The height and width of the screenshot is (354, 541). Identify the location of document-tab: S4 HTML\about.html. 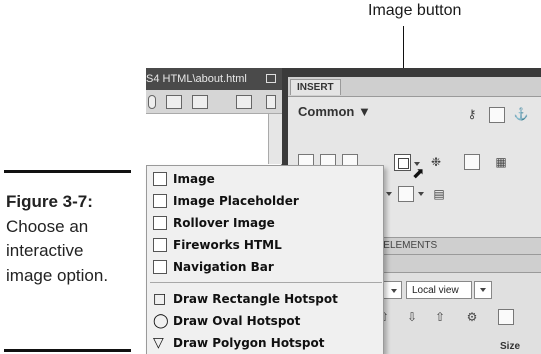
(214, 79).